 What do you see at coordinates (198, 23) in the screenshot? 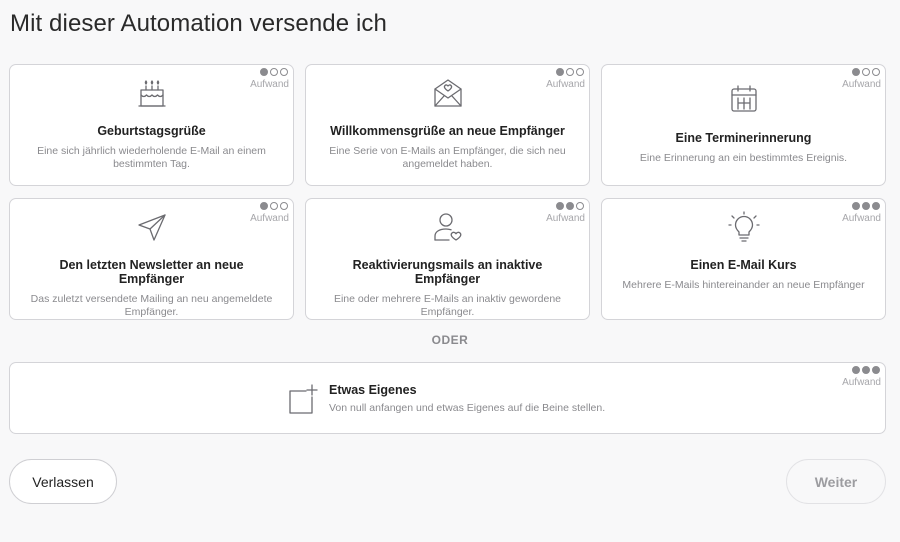
I see `page-title: Mit dieser Automation versende ich` at bounding box center [198, 23].